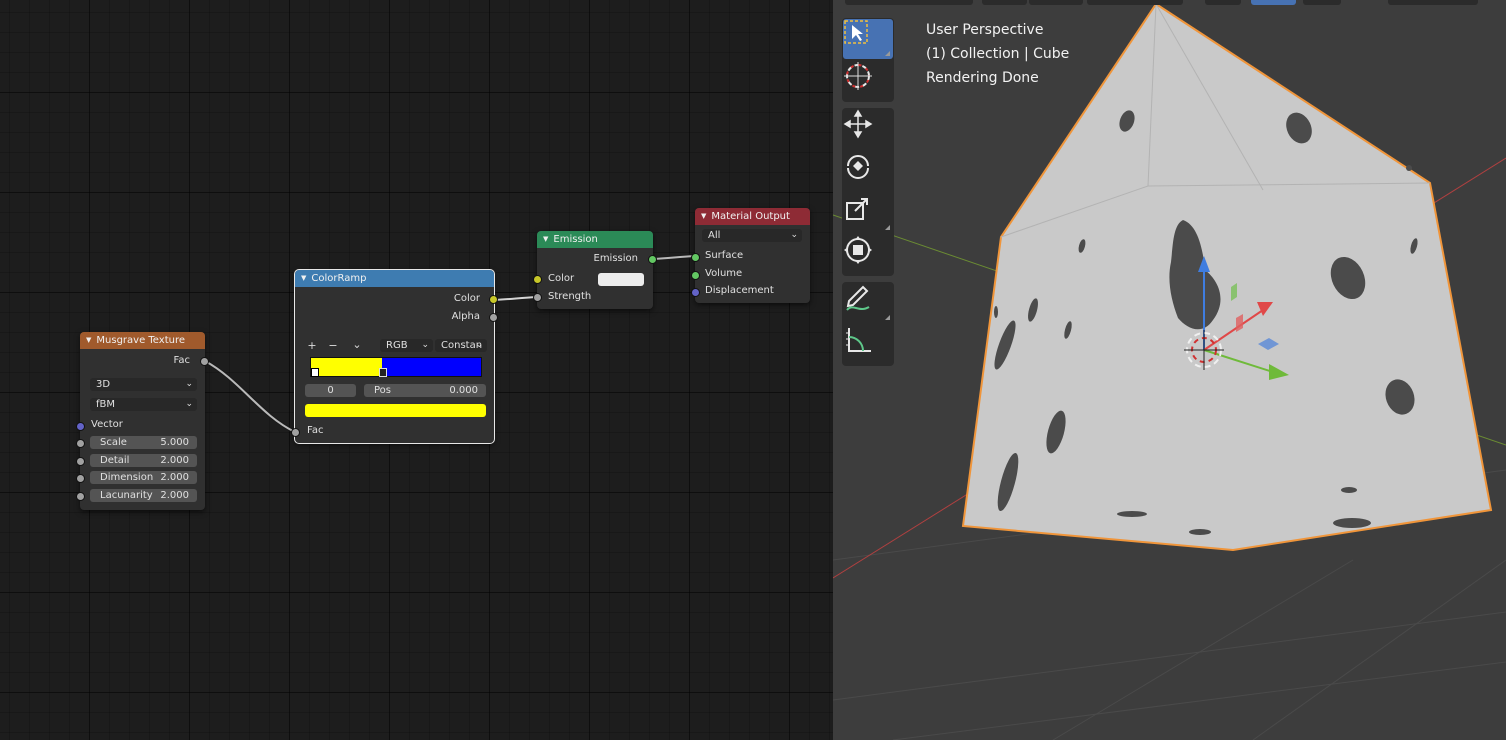 The image size is (1506, 740). What do you see at coordinates (858, 250) in the screenshot?
I see `transform-icon` at bounding box center [858, 250].